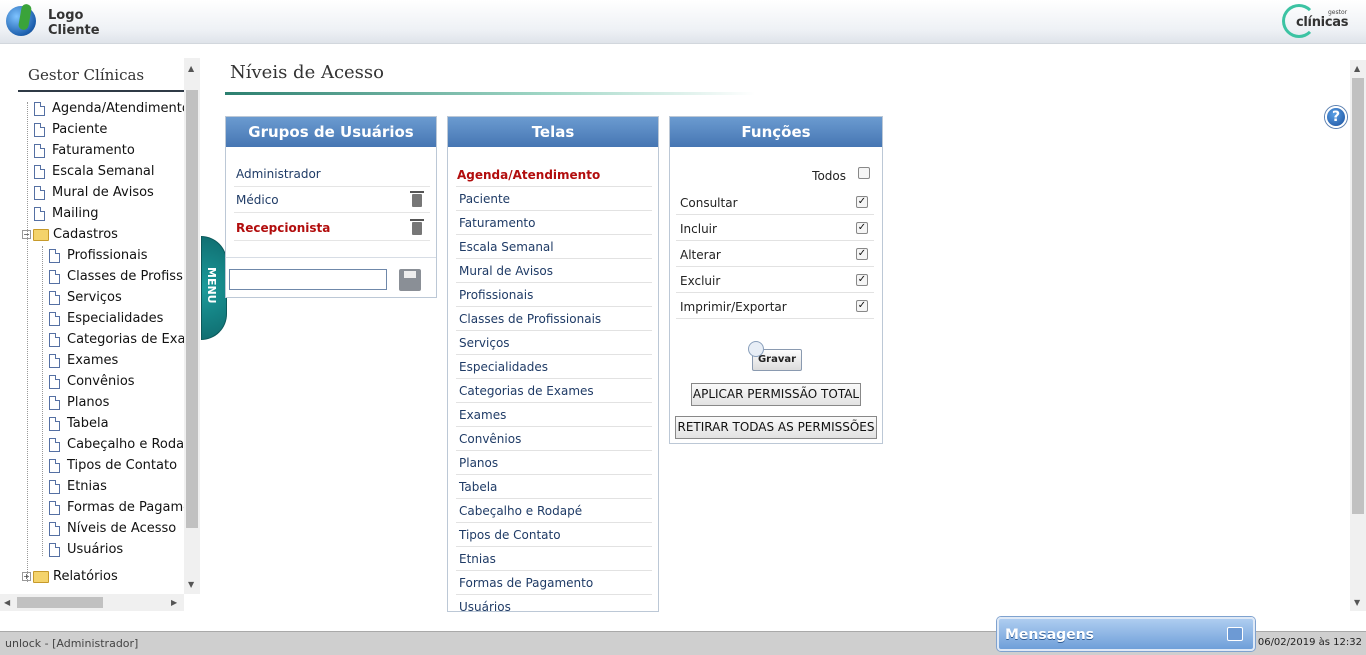 The width and height of the screenshot is (1366, 655). I want to click on scroll-up-icon: ▲, so click(191, 69).